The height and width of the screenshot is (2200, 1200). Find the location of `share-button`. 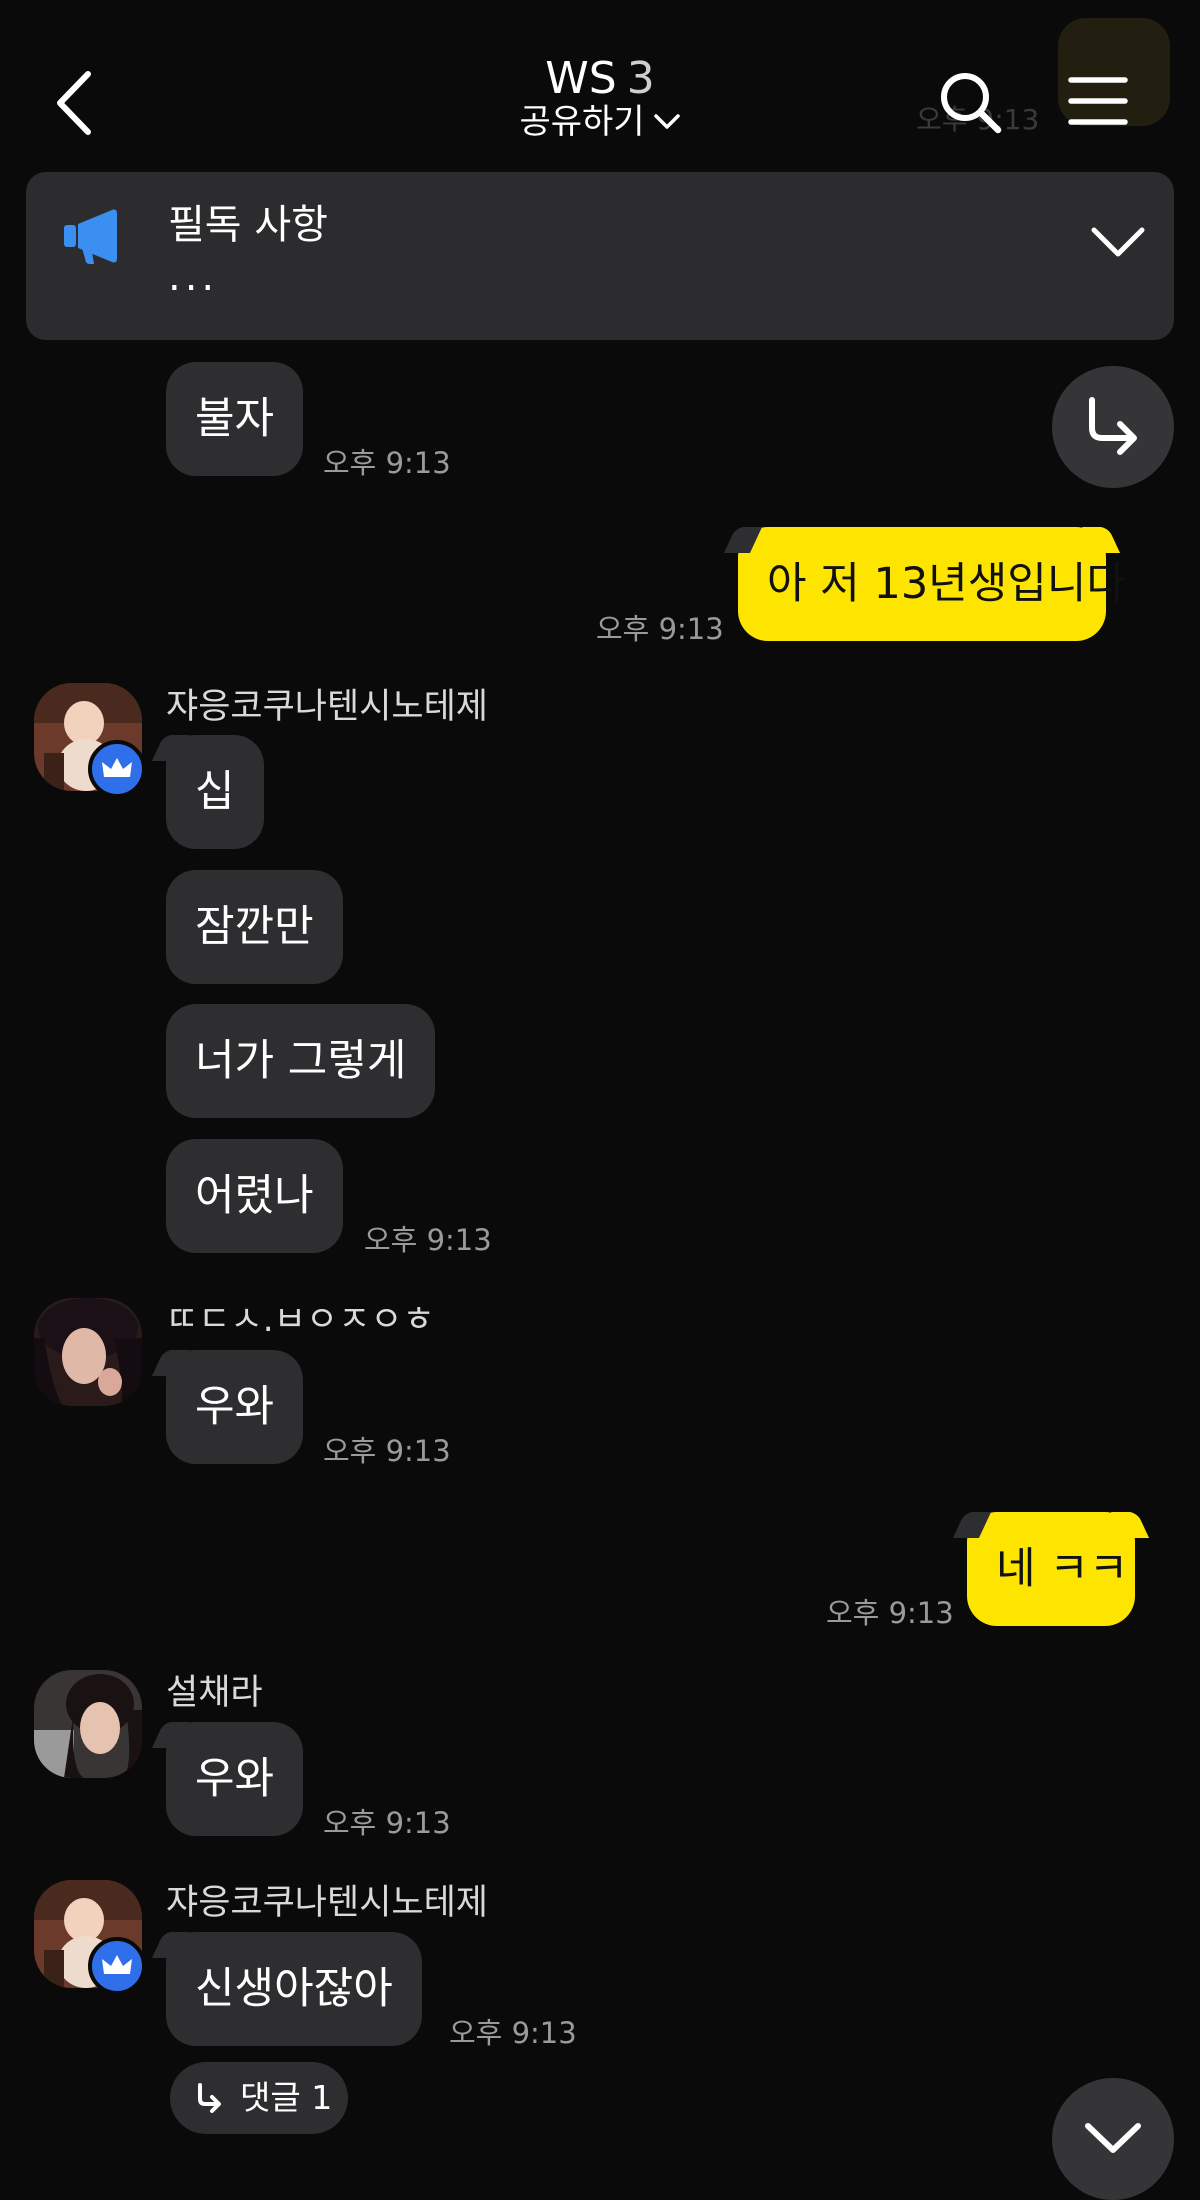

share-button is located at coordinates (1113, 427).